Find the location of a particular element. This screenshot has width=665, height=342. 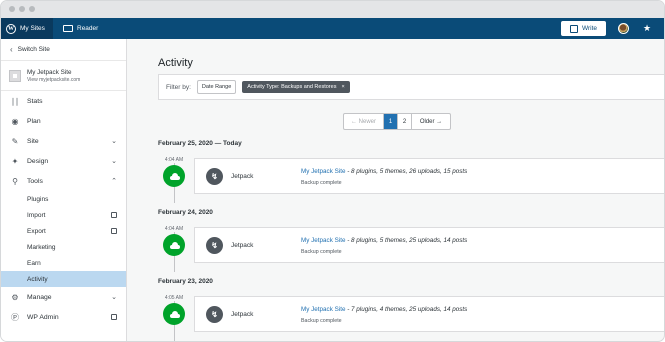

sidebar-subitem-plugins: Plugins is located at coordinates (63, 199).